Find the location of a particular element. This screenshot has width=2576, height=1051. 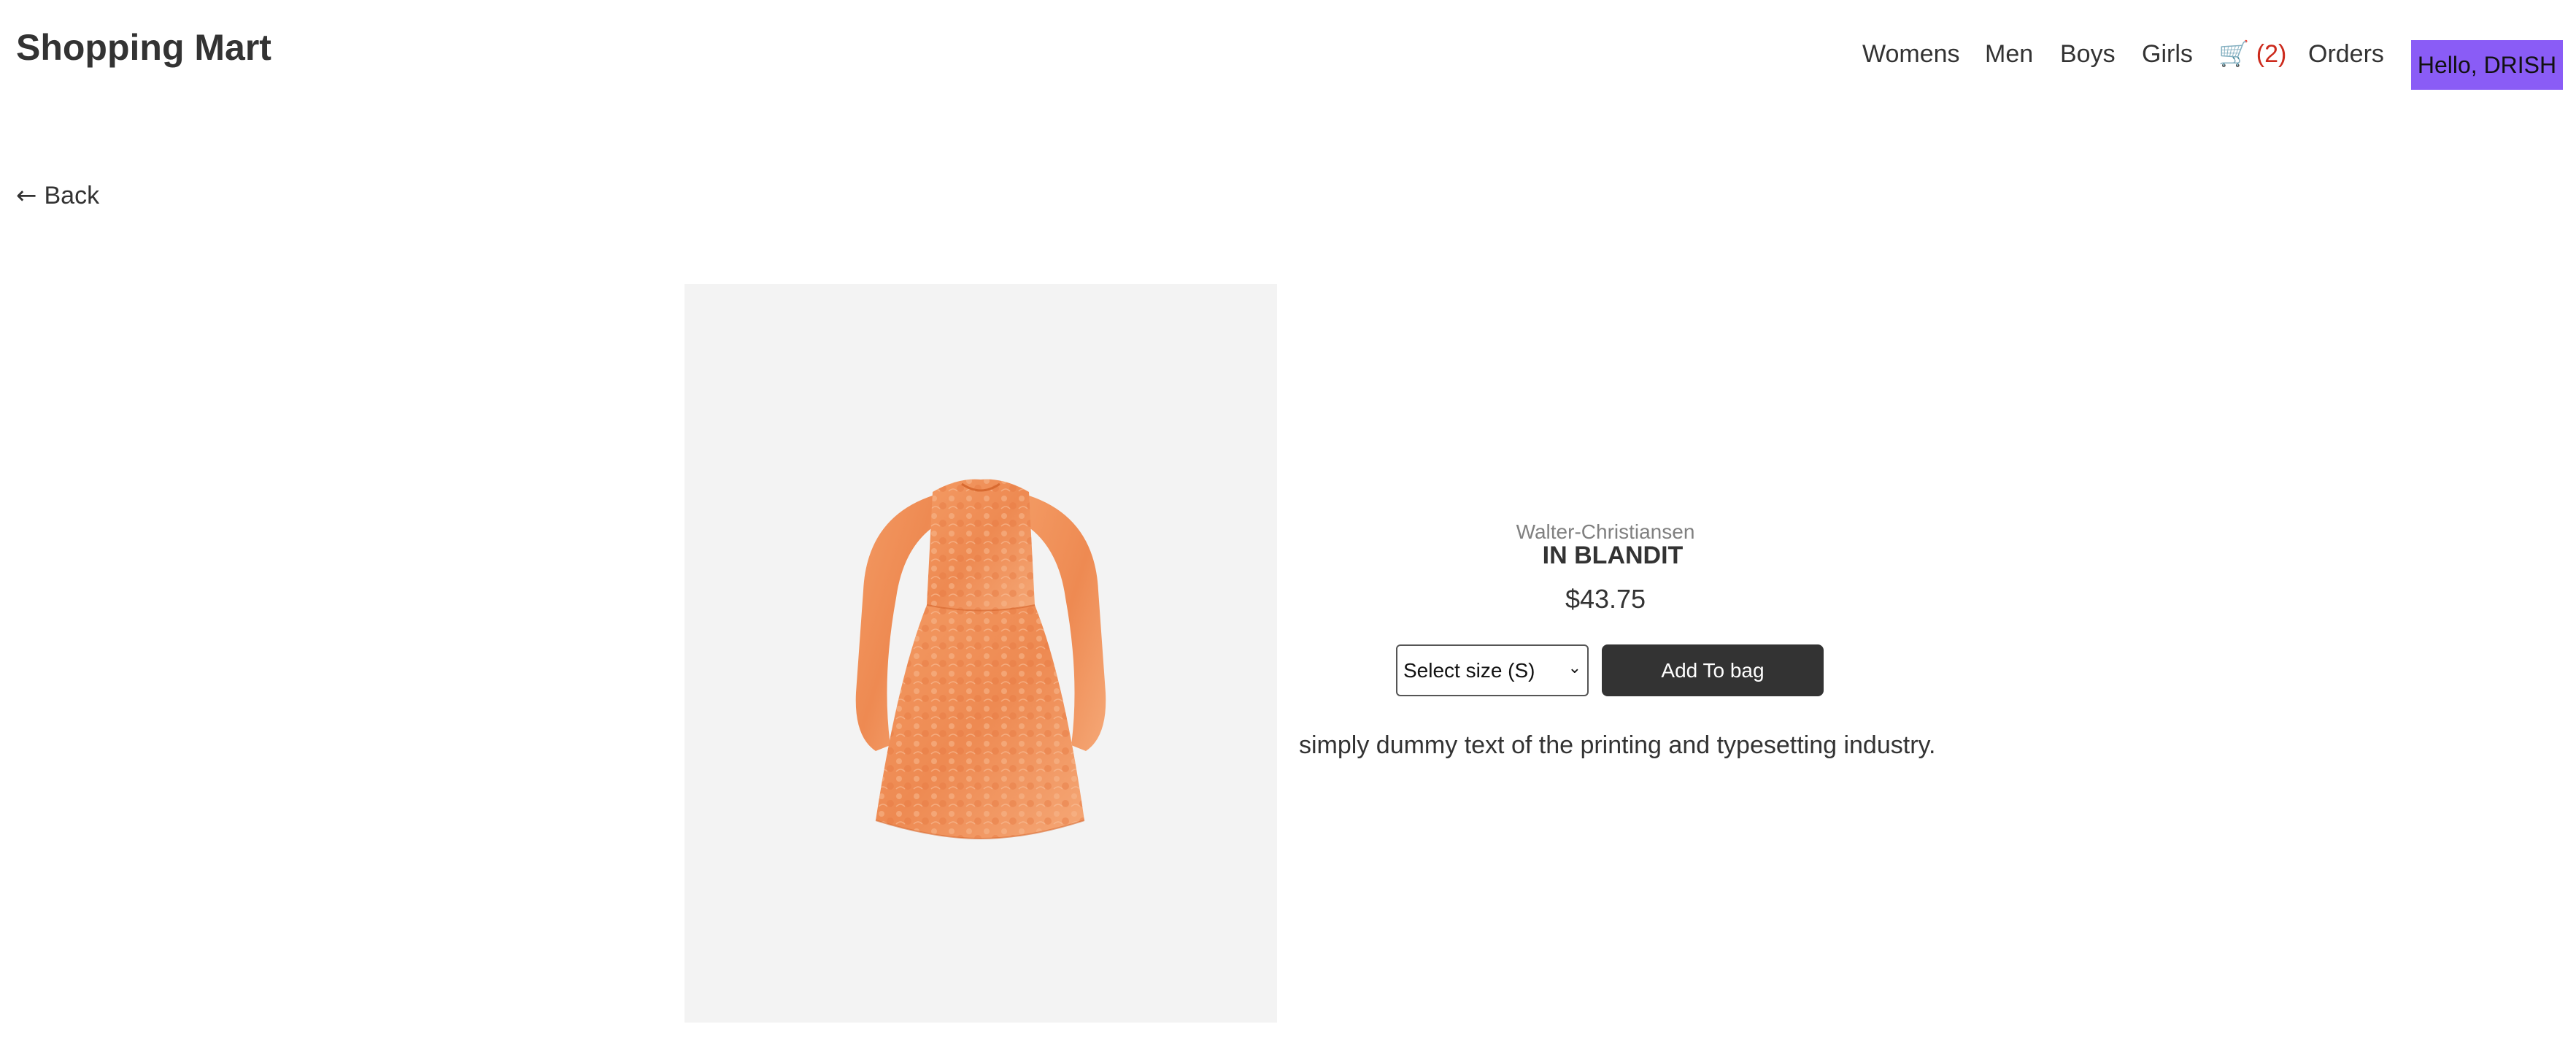

cart-count: (2) is located at coordinates (2272, 54).